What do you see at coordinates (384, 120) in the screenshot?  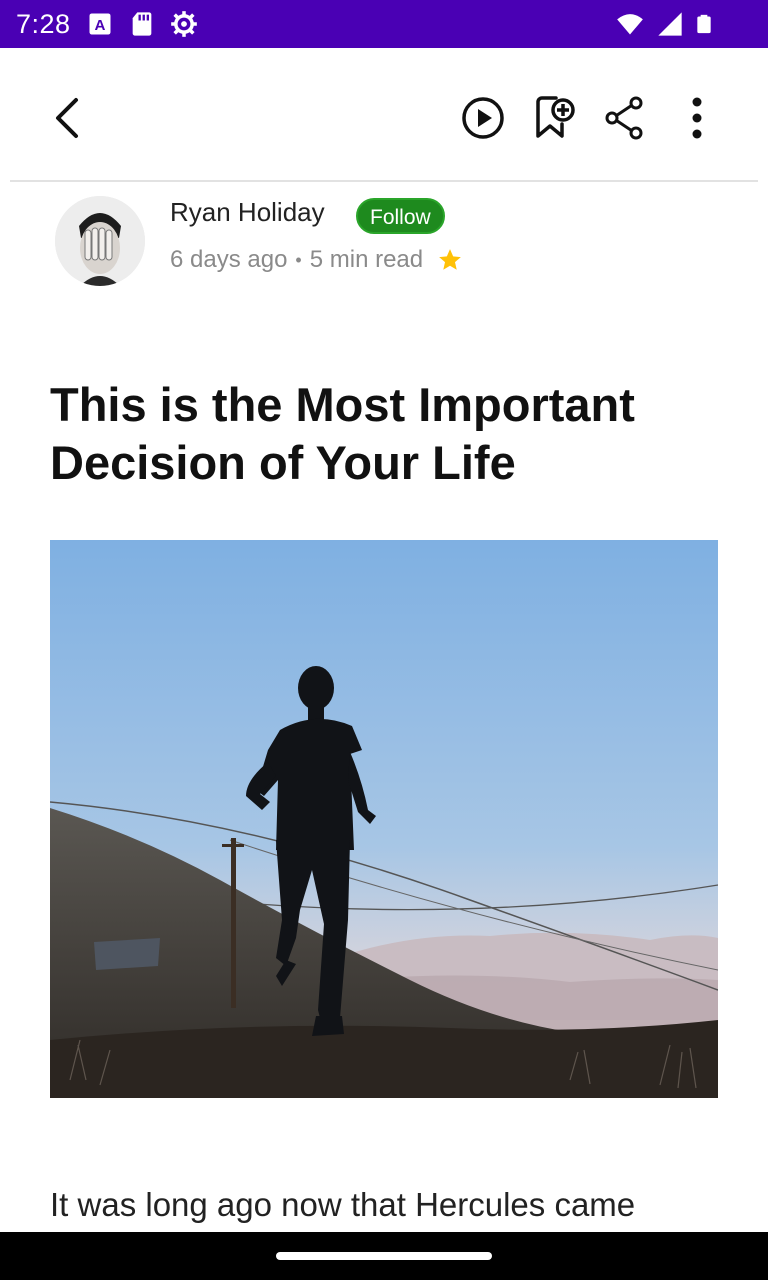 I see `article-toolbar` at bounding box center [384, 120].